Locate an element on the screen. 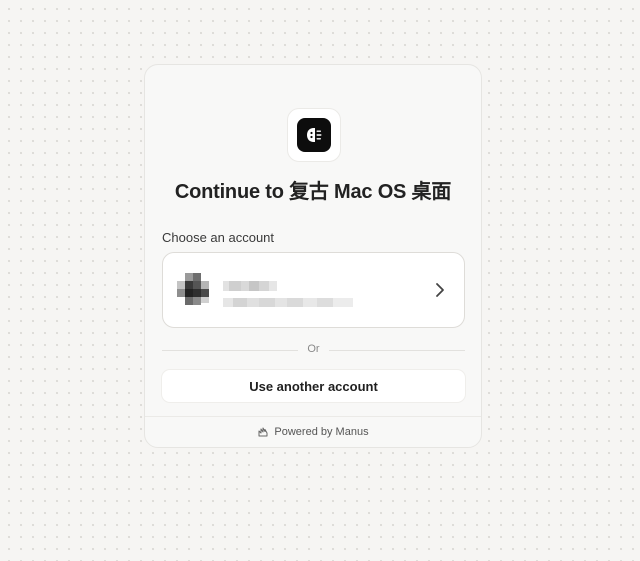 This screenshot has height=561, width=640. powered-by-text: Powered by Manus is located at coordinates (321, 432).